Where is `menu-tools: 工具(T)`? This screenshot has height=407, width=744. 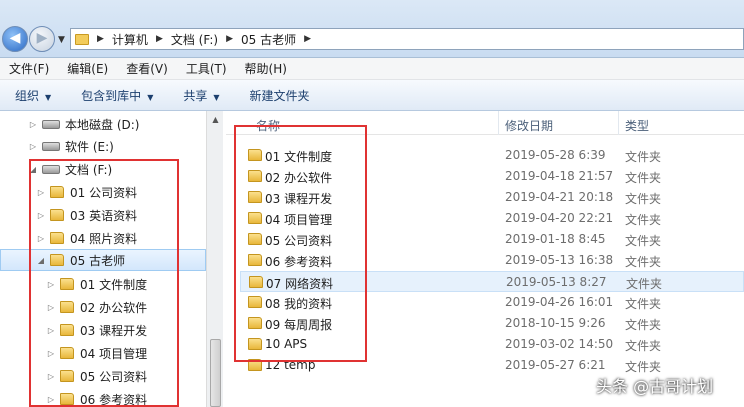 menu-tools: 工具(T) is located at coordinates (206, 68).